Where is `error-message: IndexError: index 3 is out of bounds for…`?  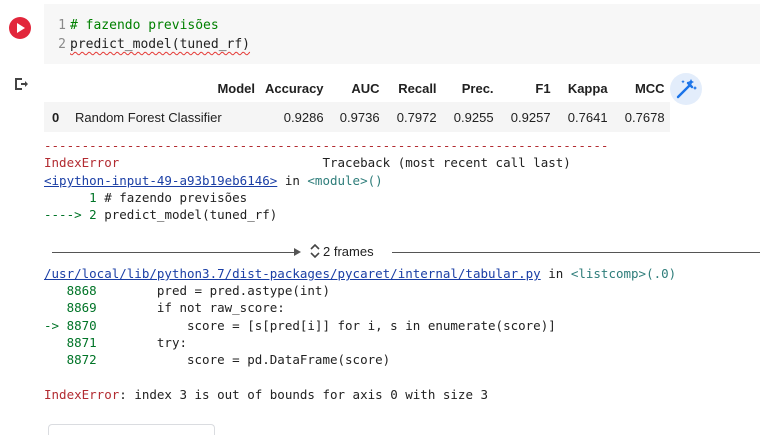 error-message: IndexError: index 3 is out of bounds for… is located at coordinates (266, 394).